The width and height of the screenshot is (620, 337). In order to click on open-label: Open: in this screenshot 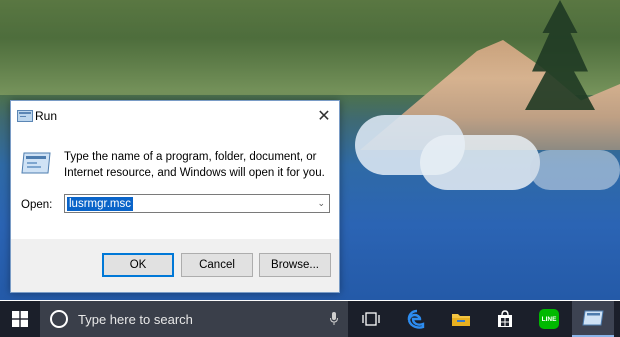, I will do `click(37, 205)`.